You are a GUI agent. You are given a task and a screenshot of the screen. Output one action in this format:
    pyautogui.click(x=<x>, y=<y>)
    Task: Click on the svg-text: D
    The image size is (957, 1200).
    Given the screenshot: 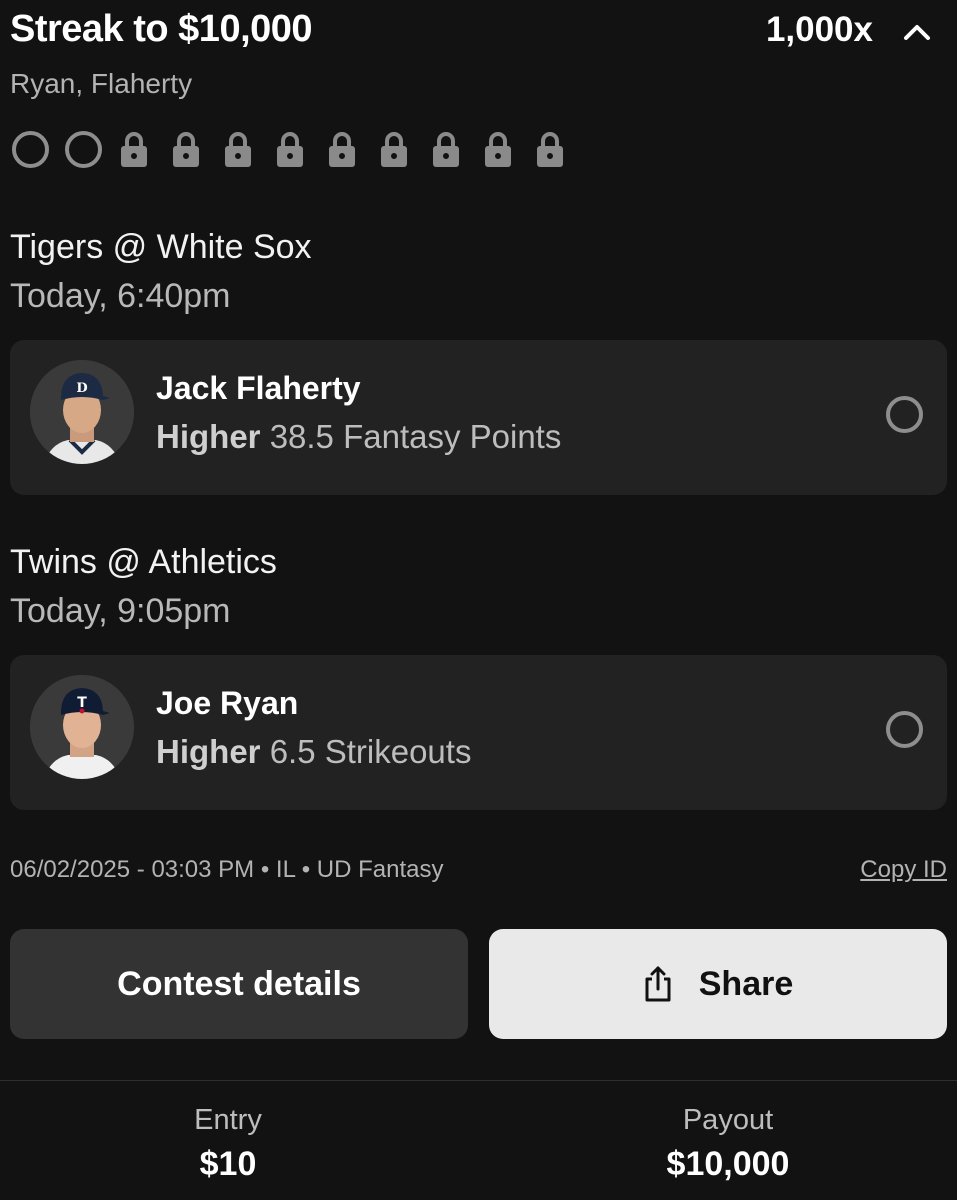 What is the action you would take?
    pyautogui.click(x=81, y=388)
    